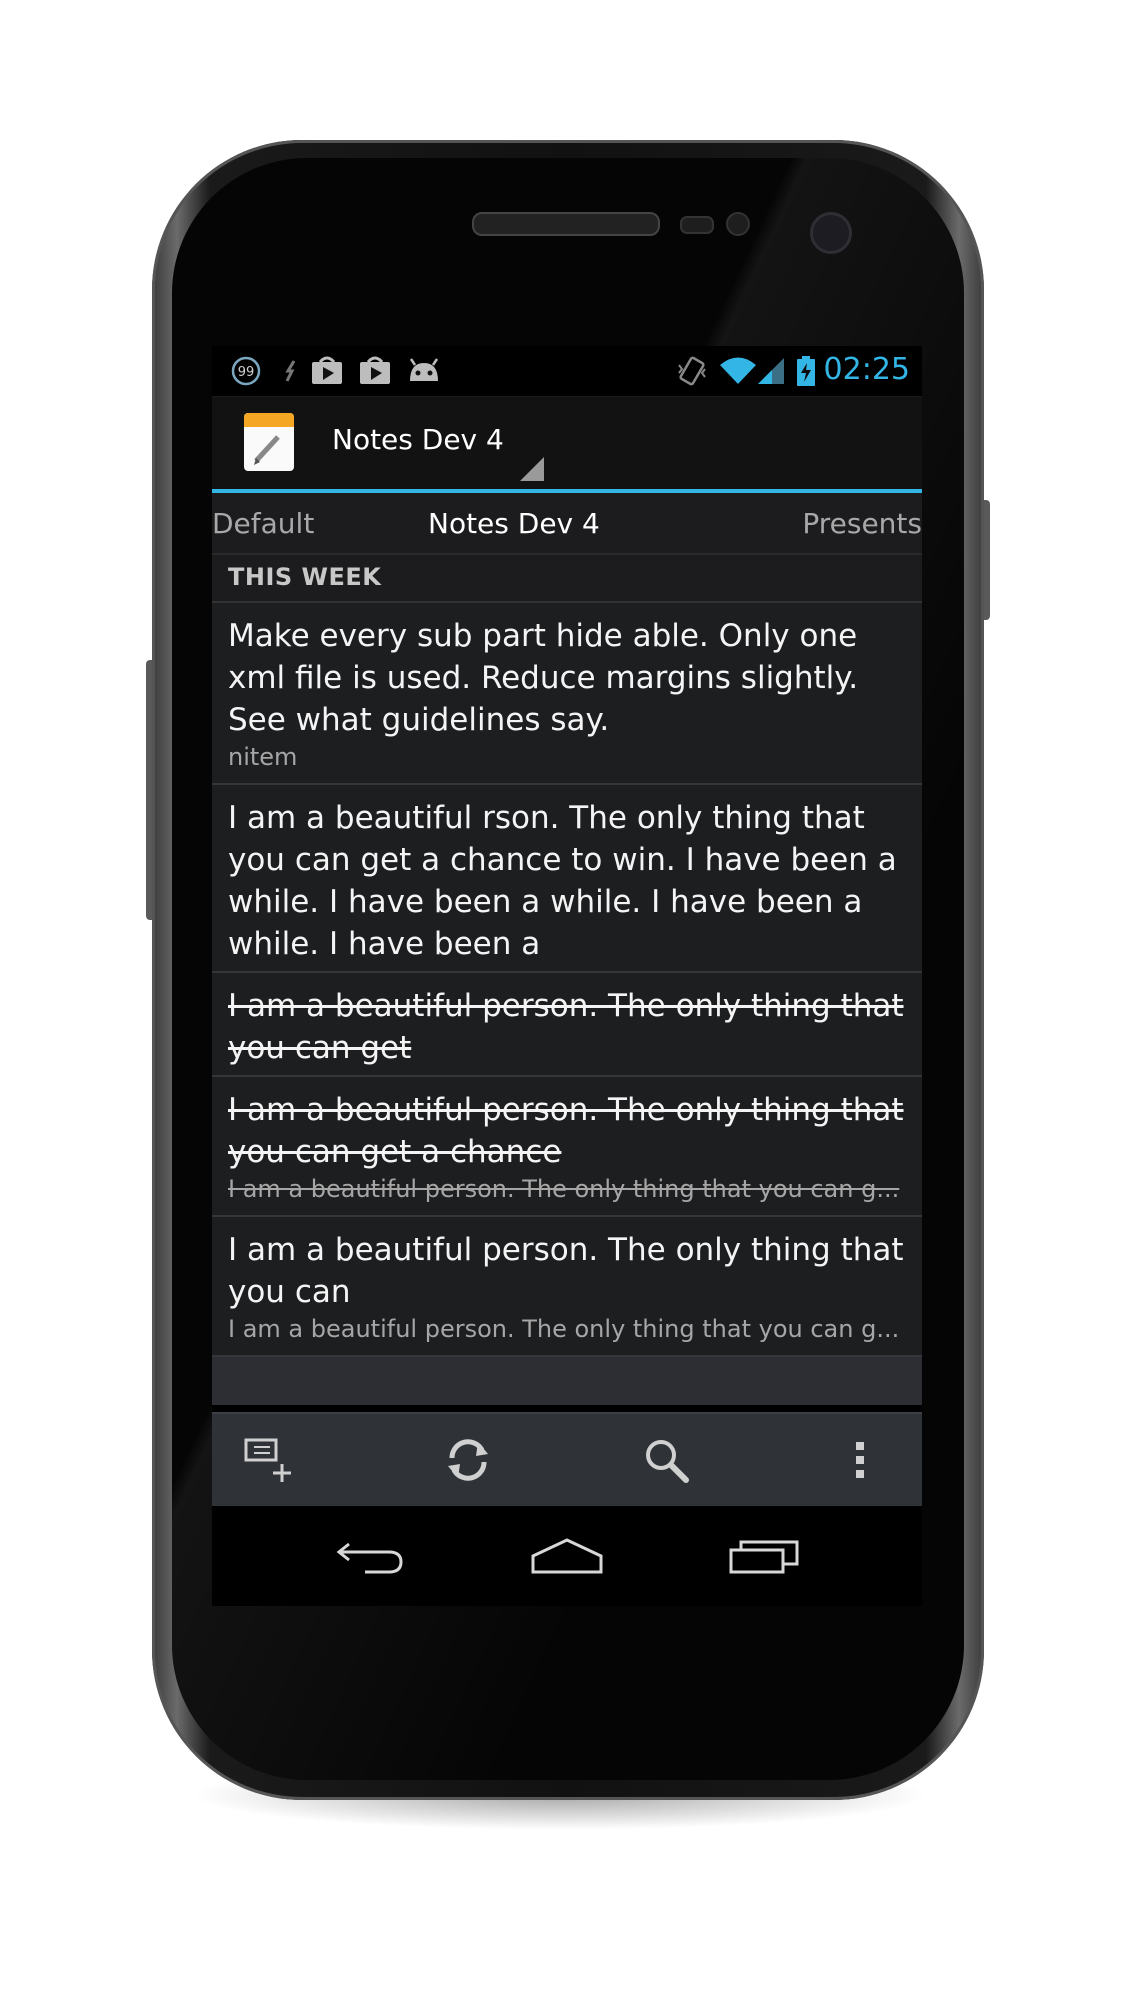  What do you see at coordinates (866, 369) in the screenshot?
I see `status-clock: 02:25` at bounding box center [866, 369].